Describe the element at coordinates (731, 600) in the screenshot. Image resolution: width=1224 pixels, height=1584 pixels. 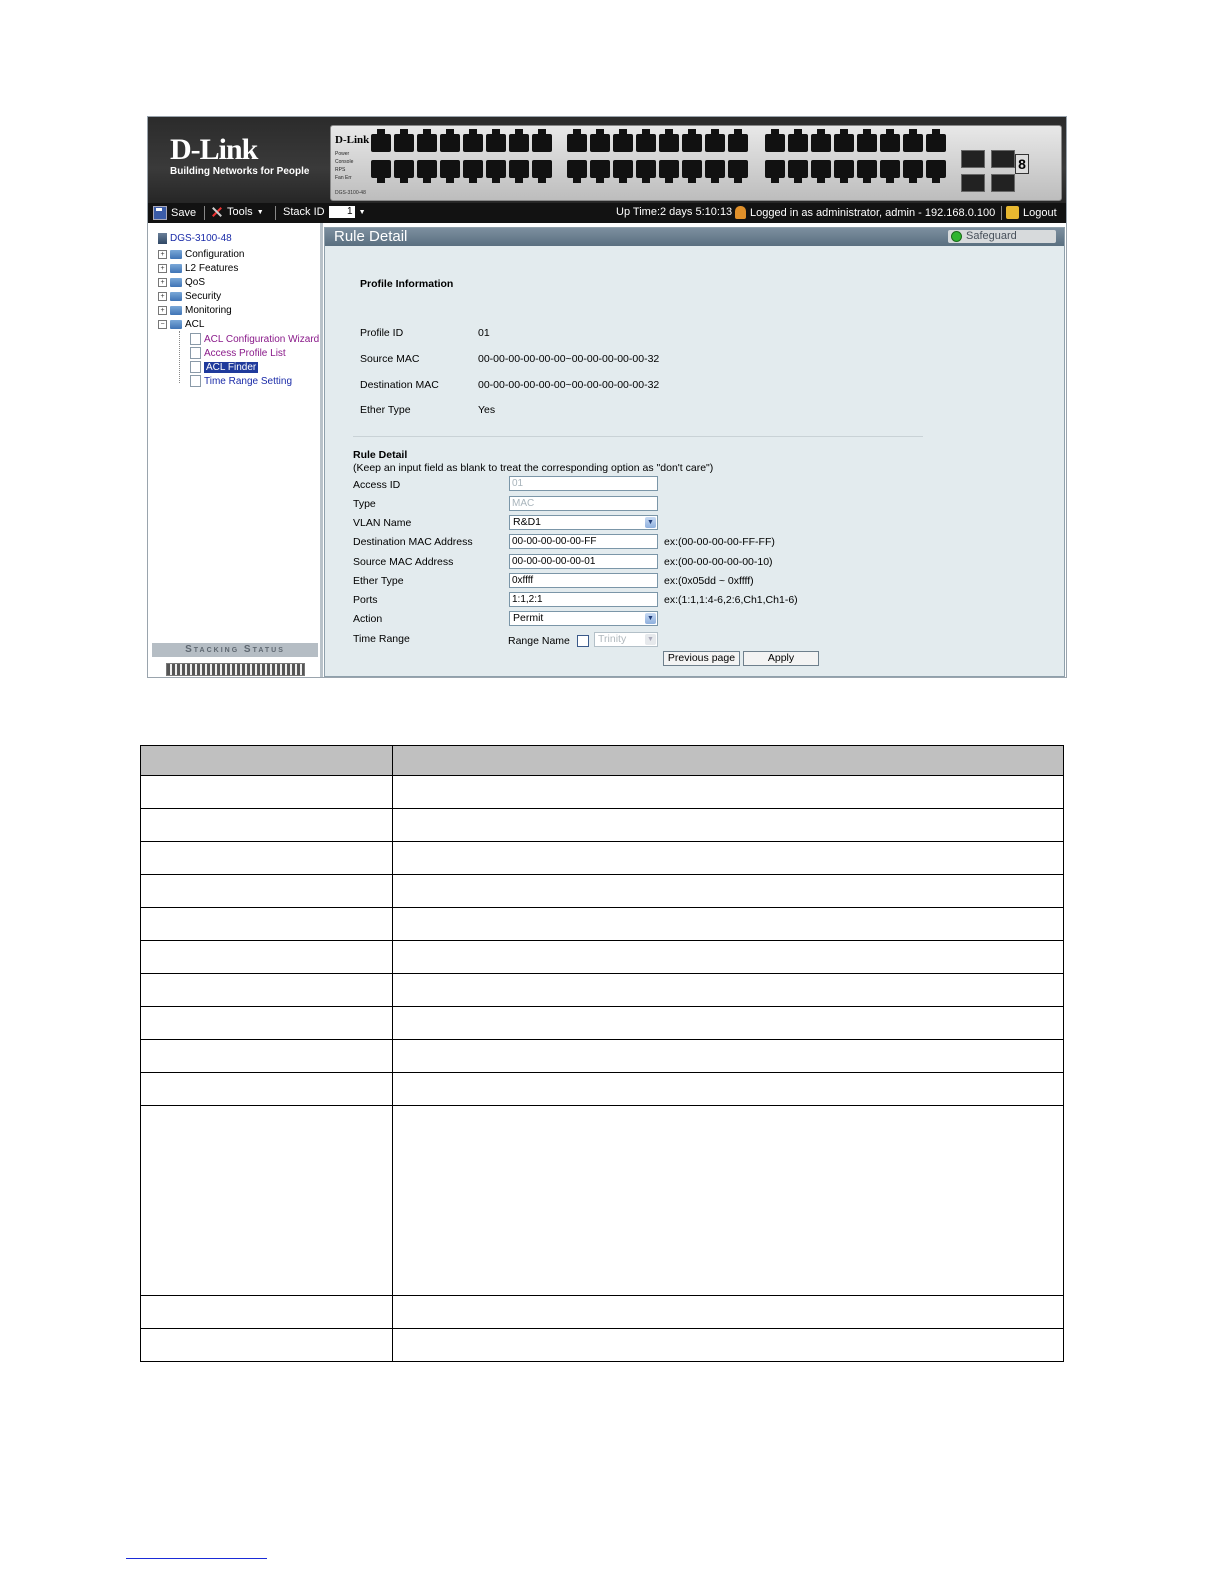
I see `ports-hint: ex:(1:1,1:4-6,2:6,Ch1,Ch1-6)` at that location.